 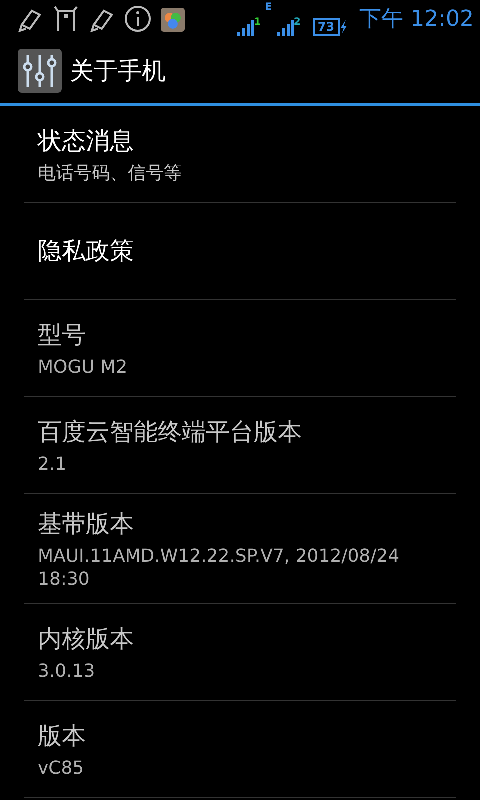 I want to click on item-summary: 电话号码、信号等, so click(x=110, y=174).